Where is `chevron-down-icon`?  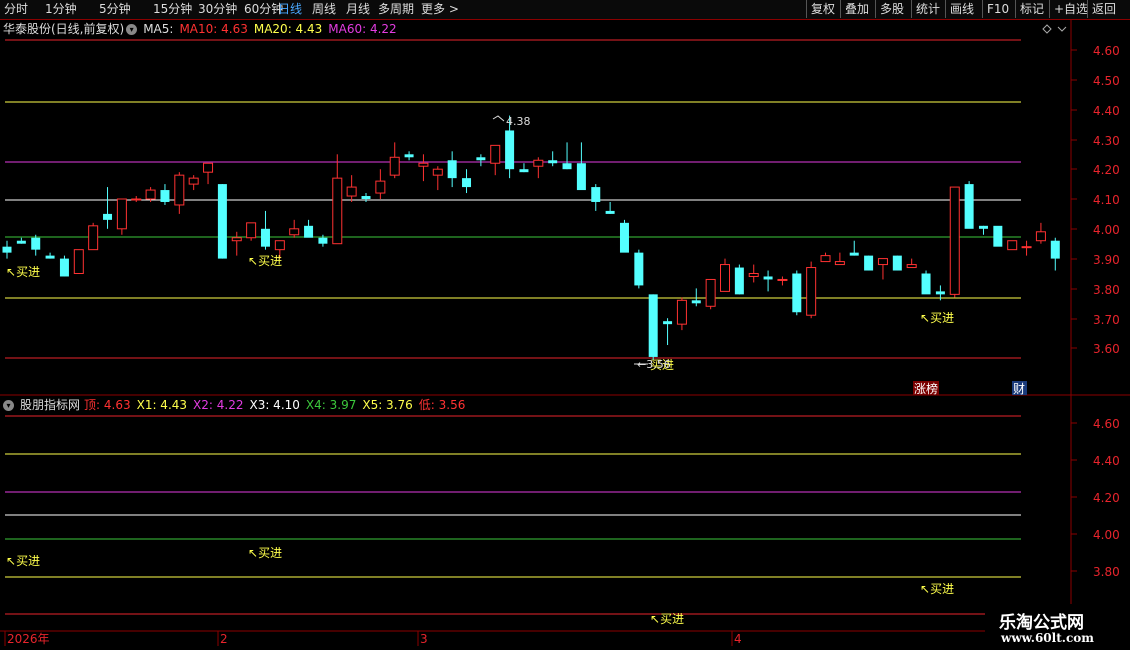
chevron-down-icon is located at coordinates (1062, 29).